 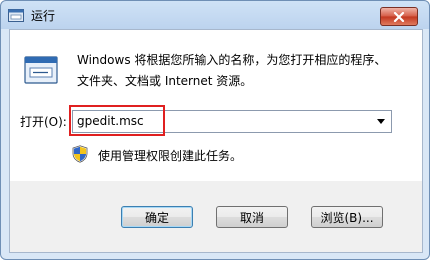 What do you see at coordinates (157, 217) in the screenshot?
I see `ok-button: 确定` at bounding box center [157, 217].